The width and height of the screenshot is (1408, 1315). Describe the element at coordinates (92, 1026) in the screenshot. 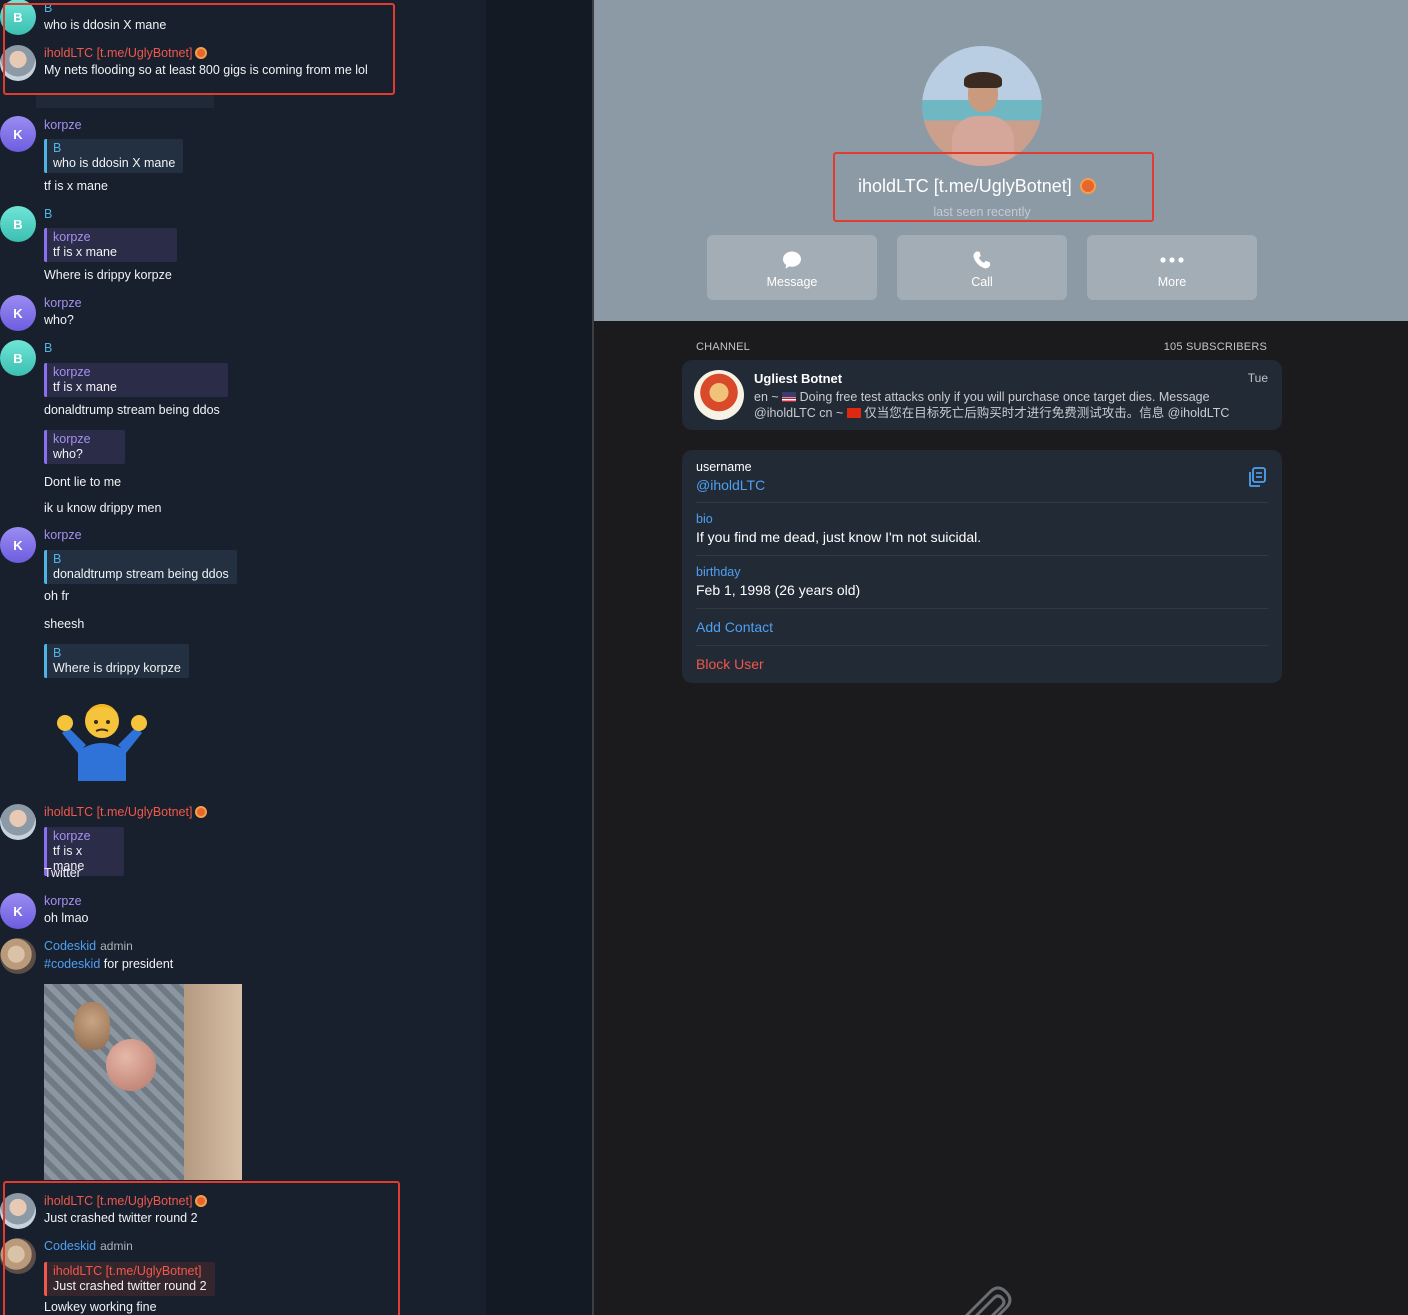

I see `gif-cat` at that location.